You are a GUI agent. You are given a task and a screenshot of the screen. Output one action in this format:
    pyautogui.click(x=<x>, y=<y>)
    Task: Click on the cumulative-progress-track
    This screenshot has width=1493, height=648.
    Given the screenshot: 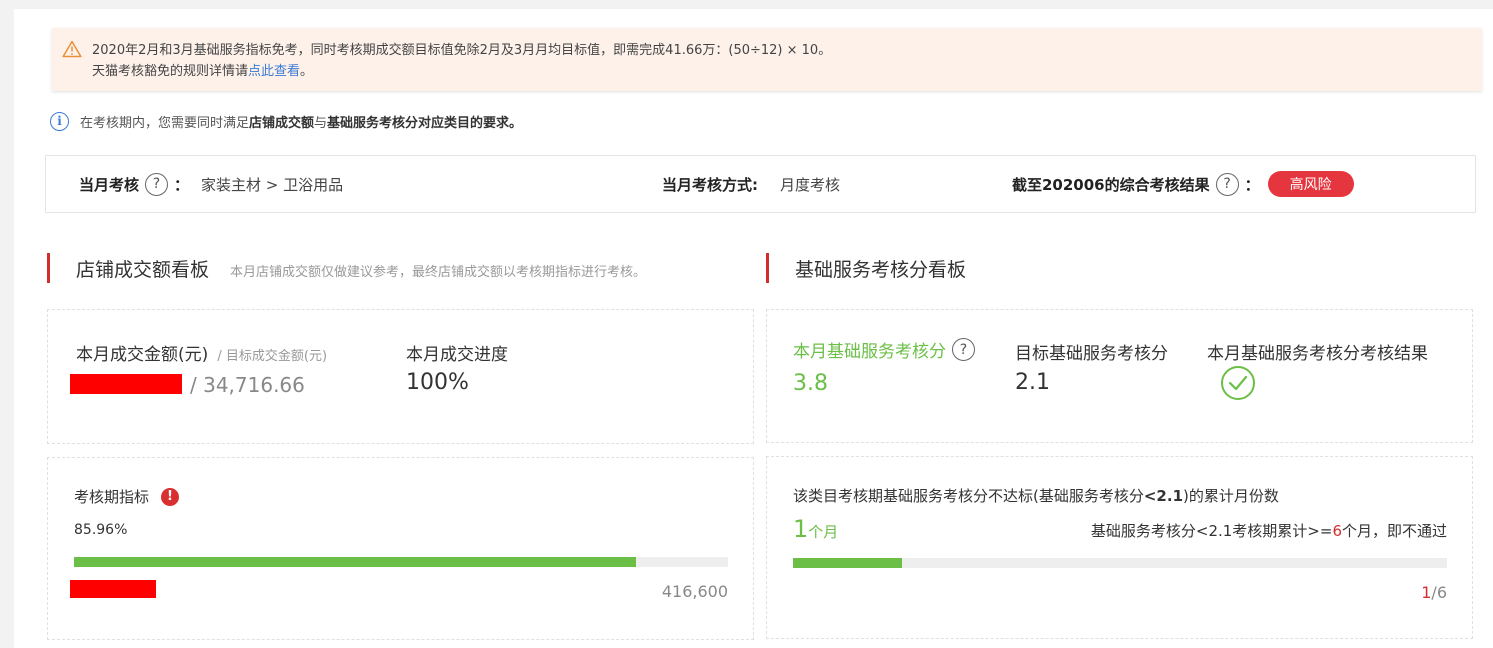 What is the action you would take?
    pyautogui.click(x=1120, y=563)
    